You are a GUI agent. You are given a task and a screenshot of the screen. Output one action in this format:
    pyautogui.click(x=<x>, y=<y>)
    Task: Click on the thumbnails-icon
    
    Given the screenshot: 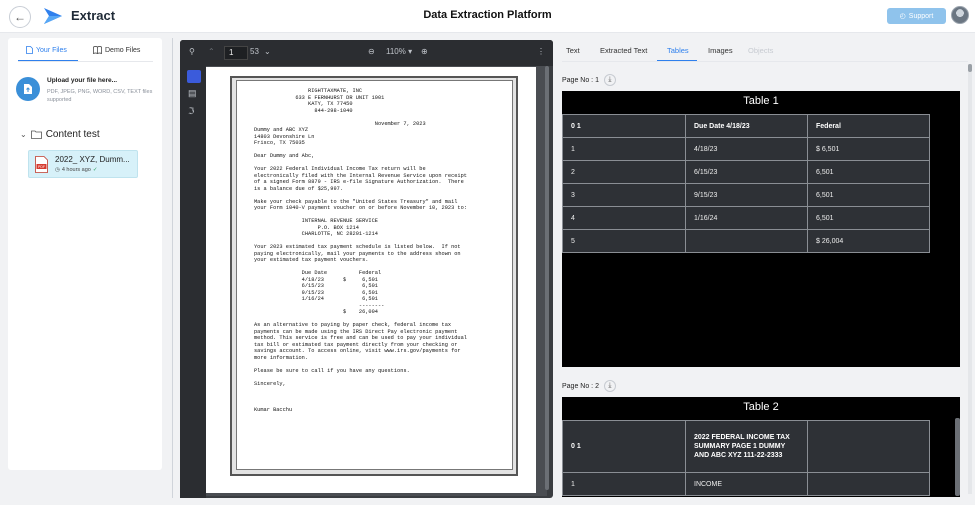 What is the action you would take?
    pyautogui.click(x=194, y=76)
    